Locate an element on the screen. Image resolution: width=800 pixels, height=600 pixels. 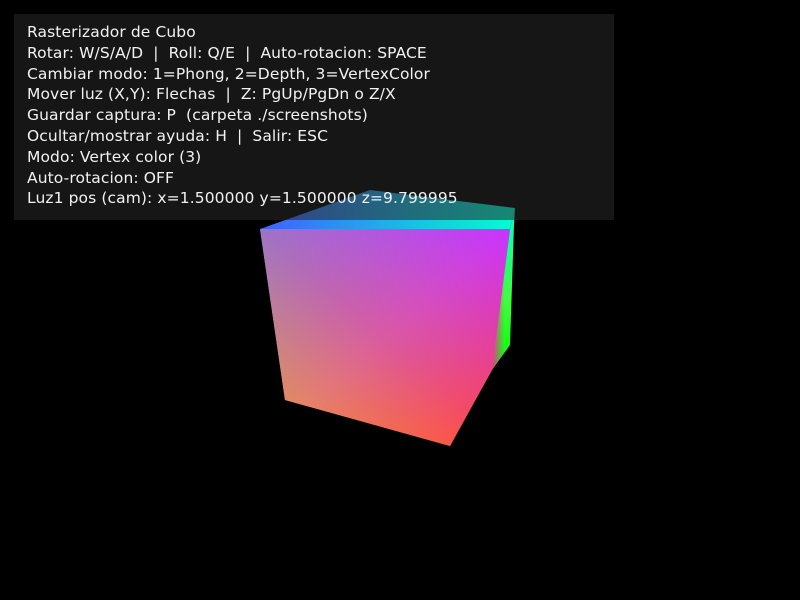
hud-auto-rotation-status: Auto-rotacion: OFF is located at coordinates (101, 177).